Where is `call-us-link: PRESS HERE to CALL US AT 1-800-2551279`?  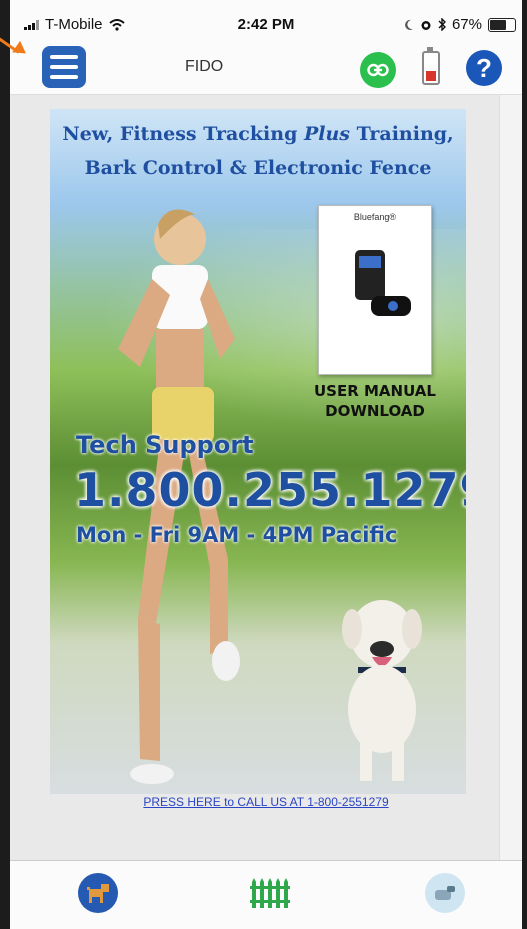 call-us-link: PRESS HERE to CALL US AT 1-800-2551279 is located at coordinates (266, 802).